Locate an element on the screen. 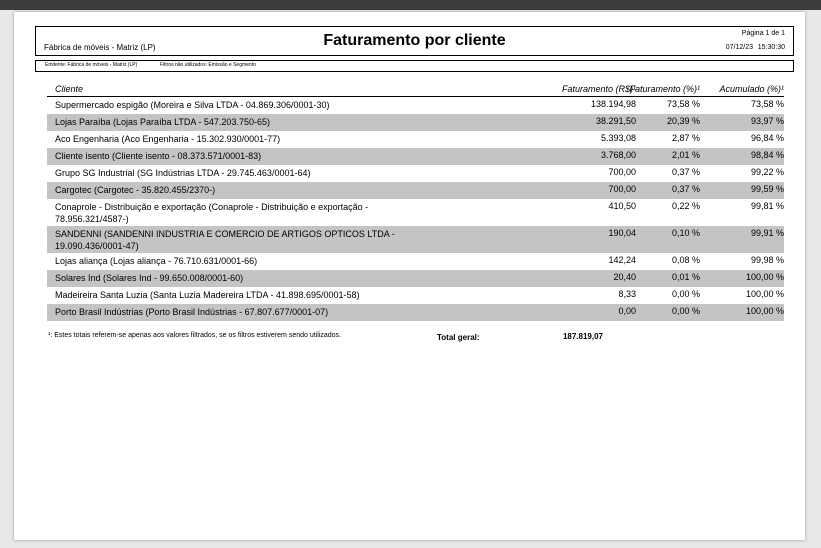  total-label: Total geral: is located at coordinates (458, 337).